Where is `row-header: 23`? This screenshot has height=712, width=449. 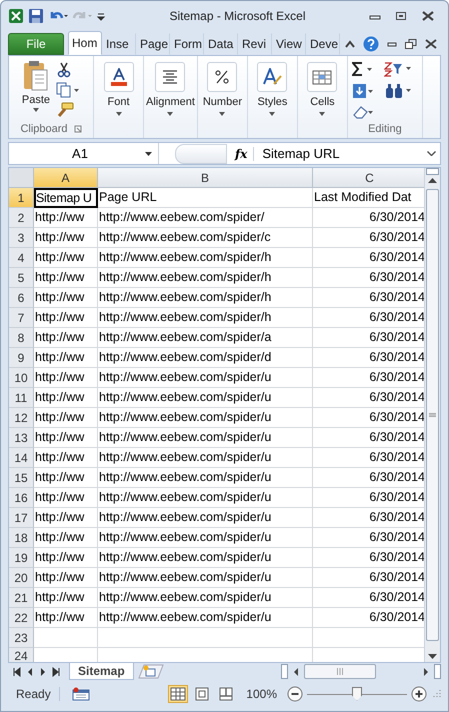 row-header: 23 is located at coordinates (21, 638).